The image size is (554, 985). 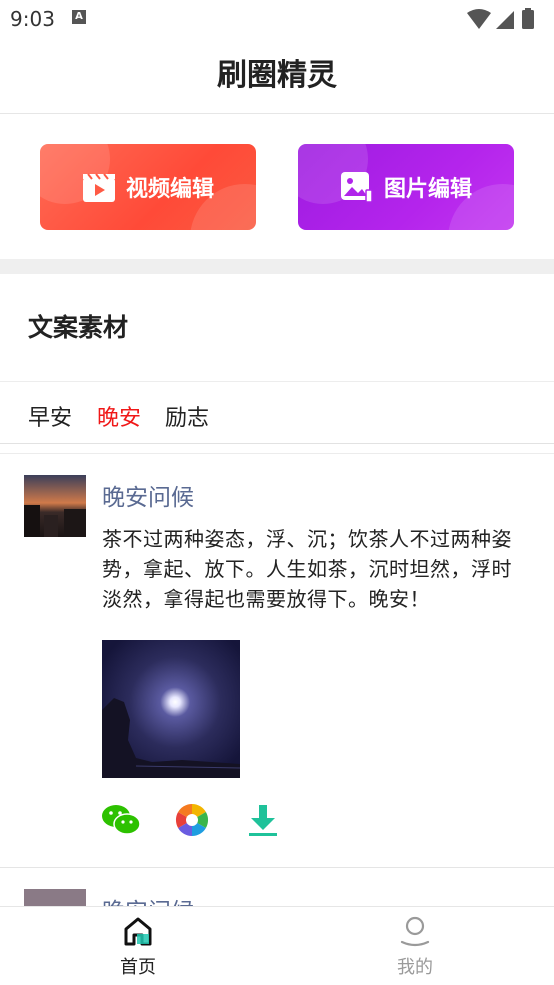 What do you see at coordinates (138, 931) in the screenshot?
I see `home-icon` at bounding box center [138, 931].